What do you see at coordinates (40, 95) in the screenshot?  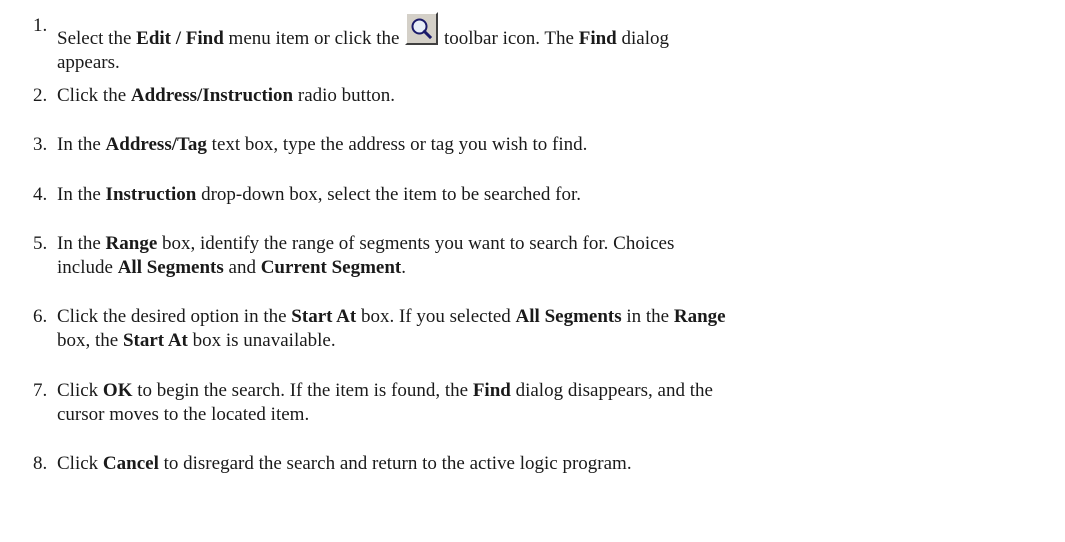 I see `step-number: 2.` at bounding box center [40, 95].